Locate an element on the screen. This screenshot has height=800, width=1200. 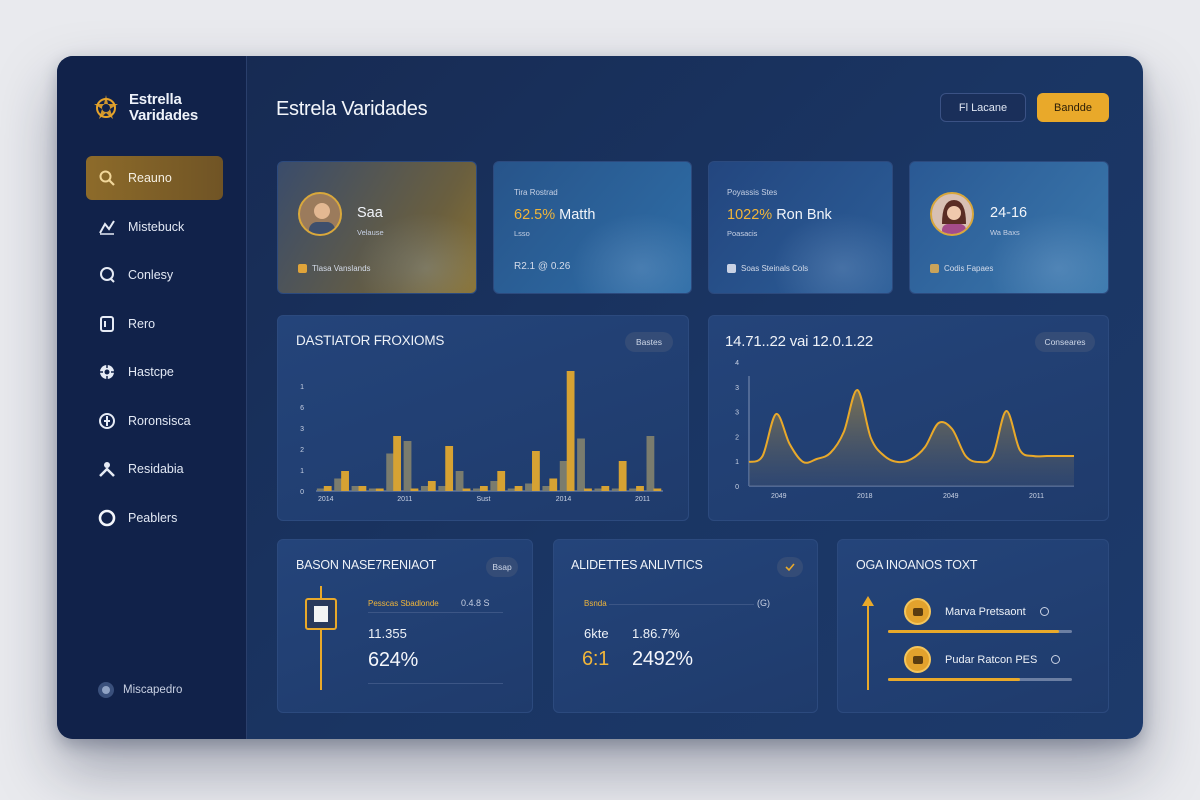
sidebar-item-label: Conlesy is located at coordinates (151, 275).